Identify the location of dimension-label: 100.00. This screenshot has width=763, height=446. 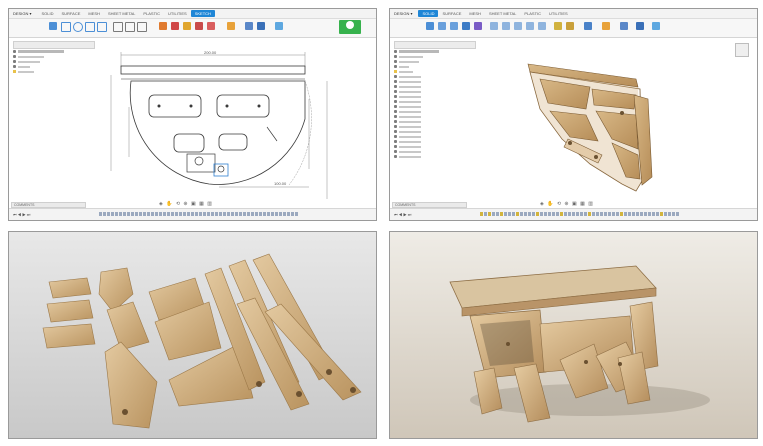
(280, 183).